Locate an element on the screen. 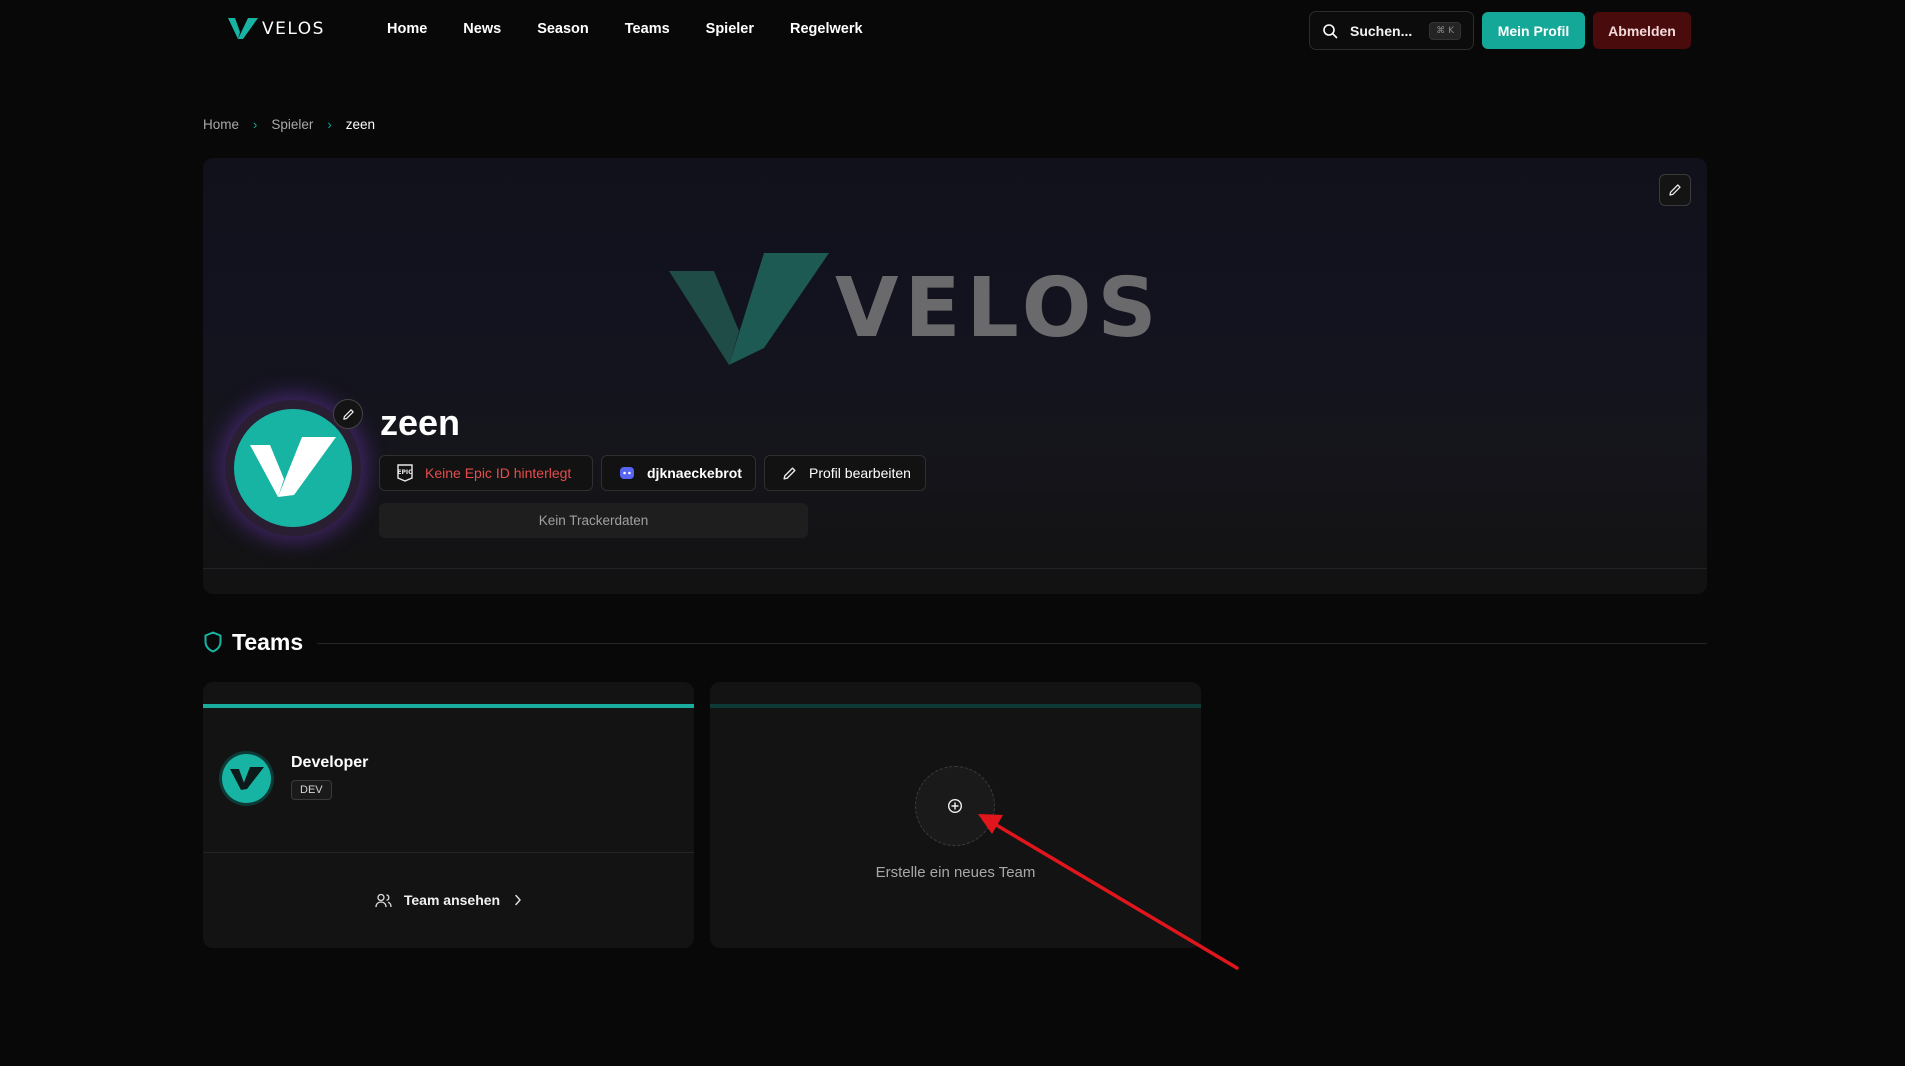 Image resolution: width=1905 pixels, height=1066 pixels. avatar-image is located at coordinates (293, 468).